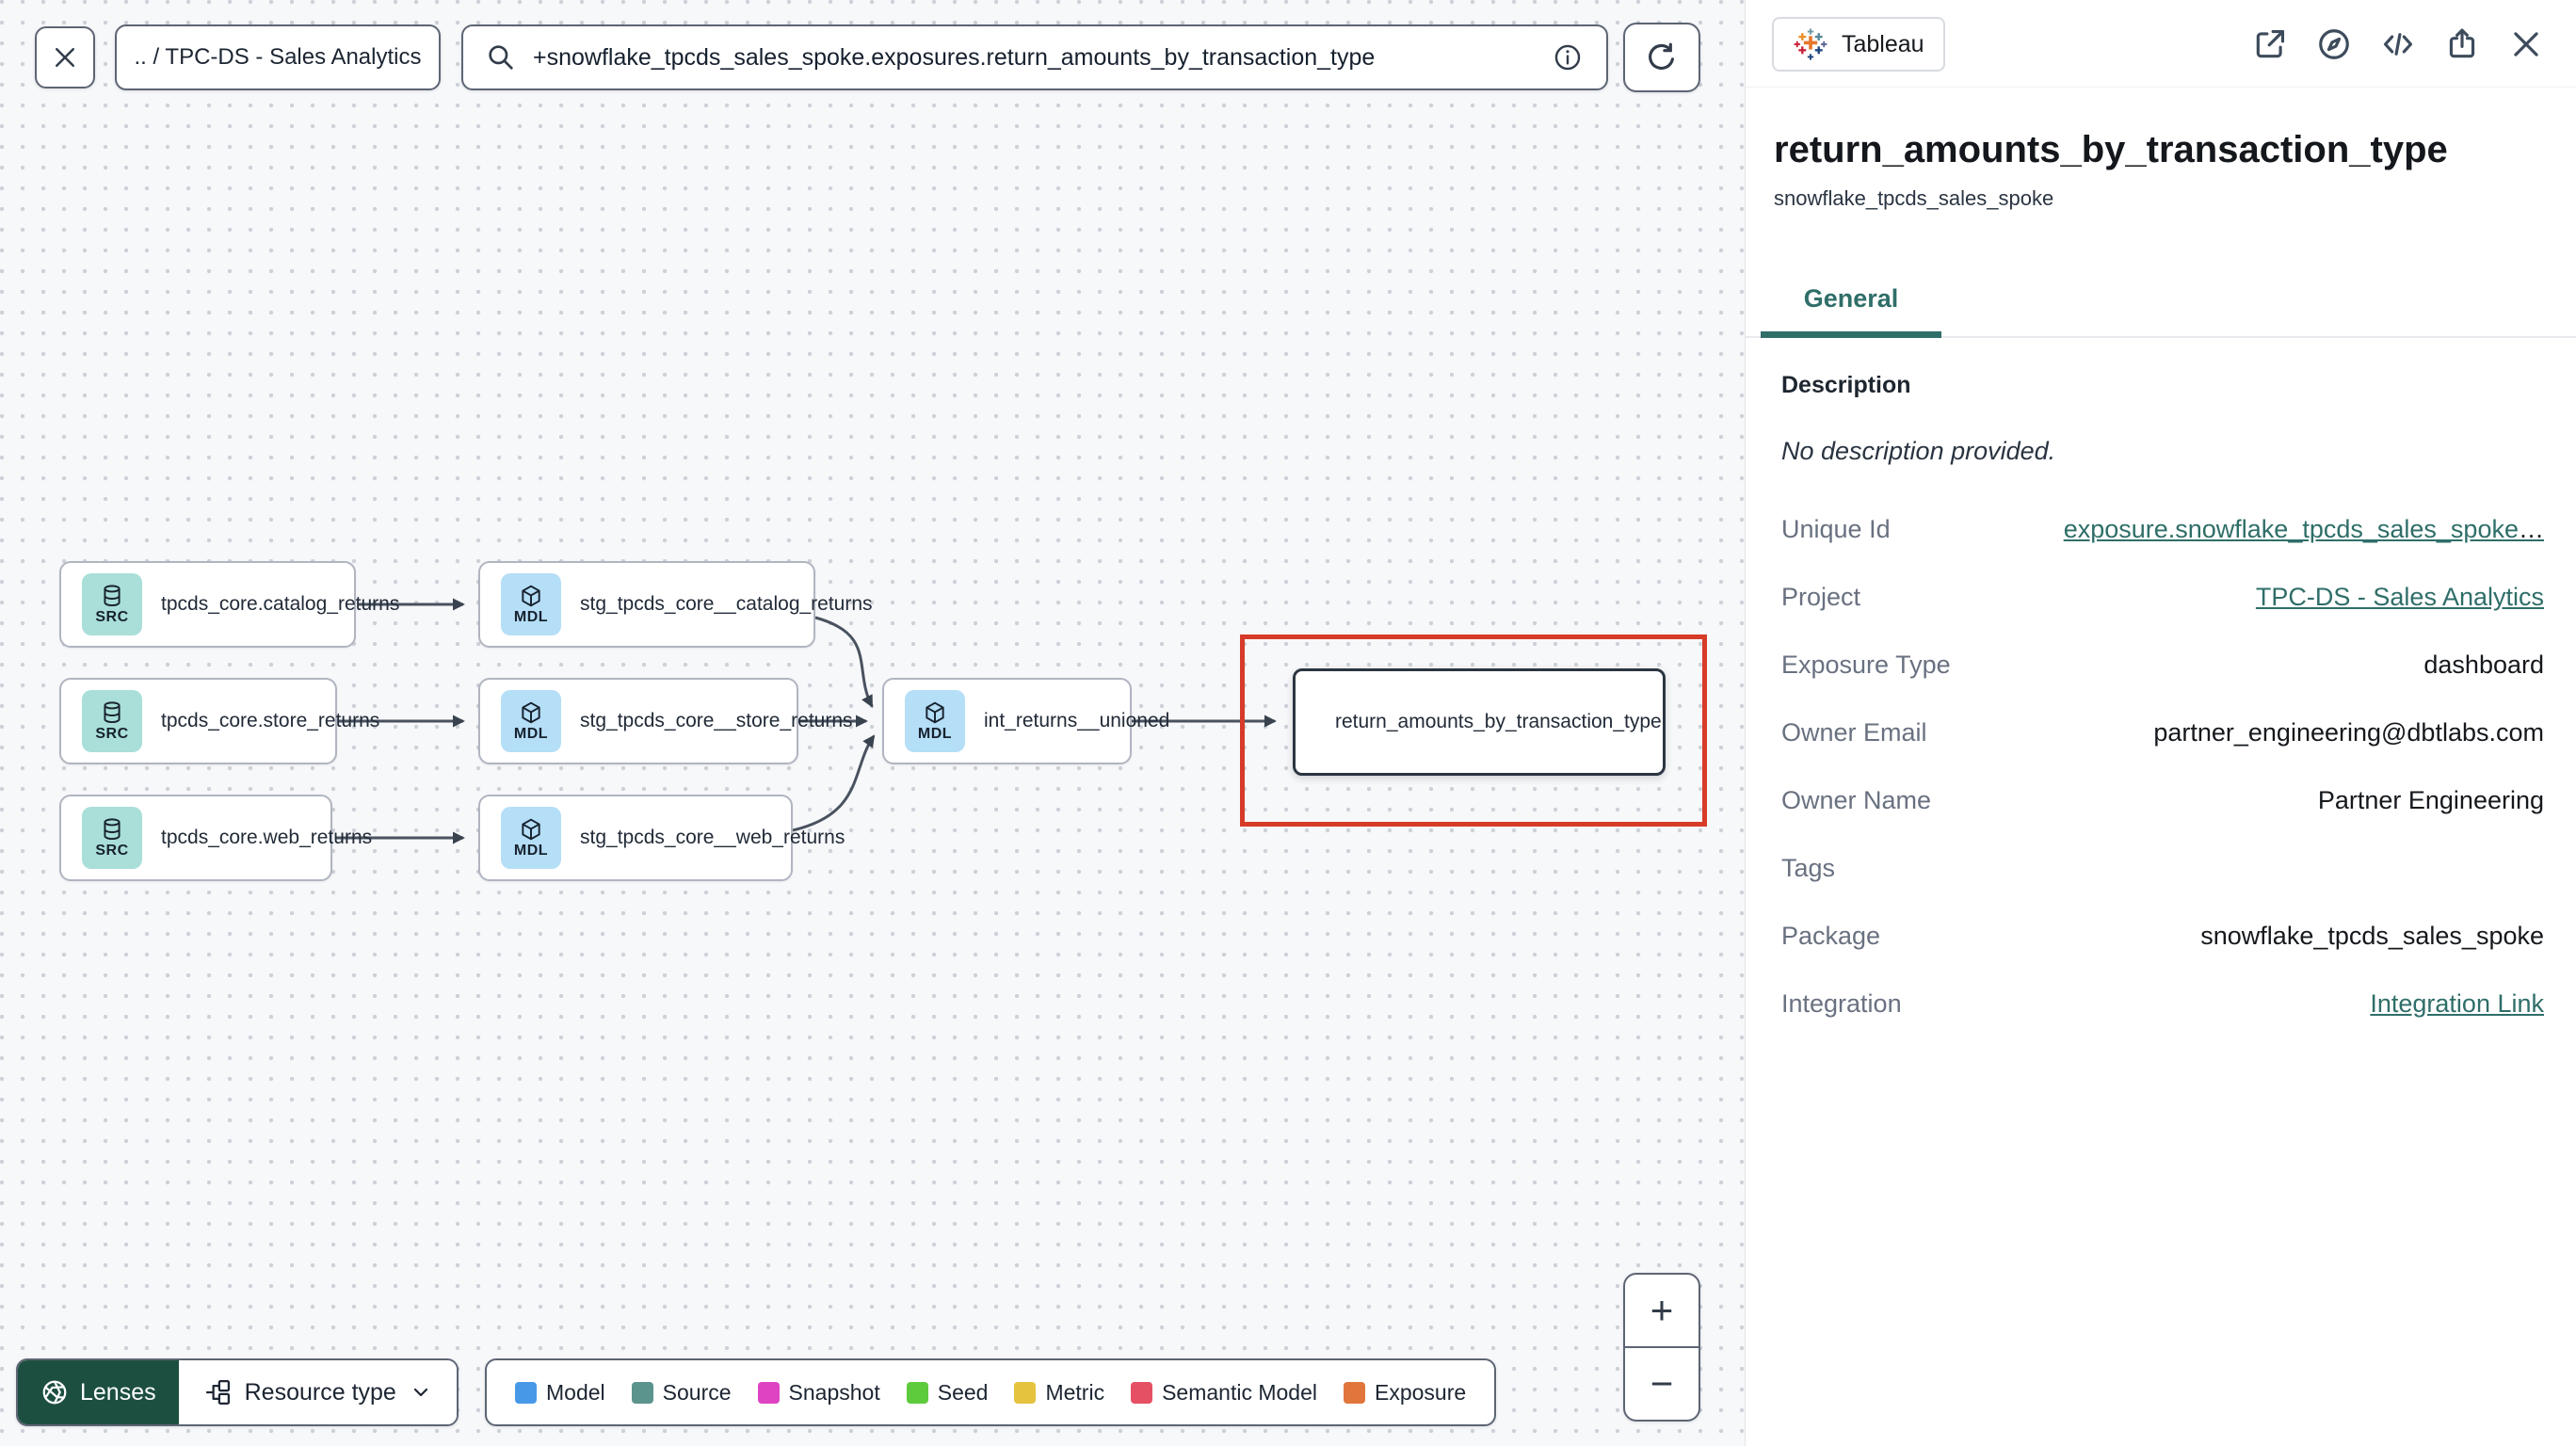 This screenshot has height=1446, width=2576. I want to click on node-source-store-returns: SRC tpcds_core.store_returns, so click(219, 721).